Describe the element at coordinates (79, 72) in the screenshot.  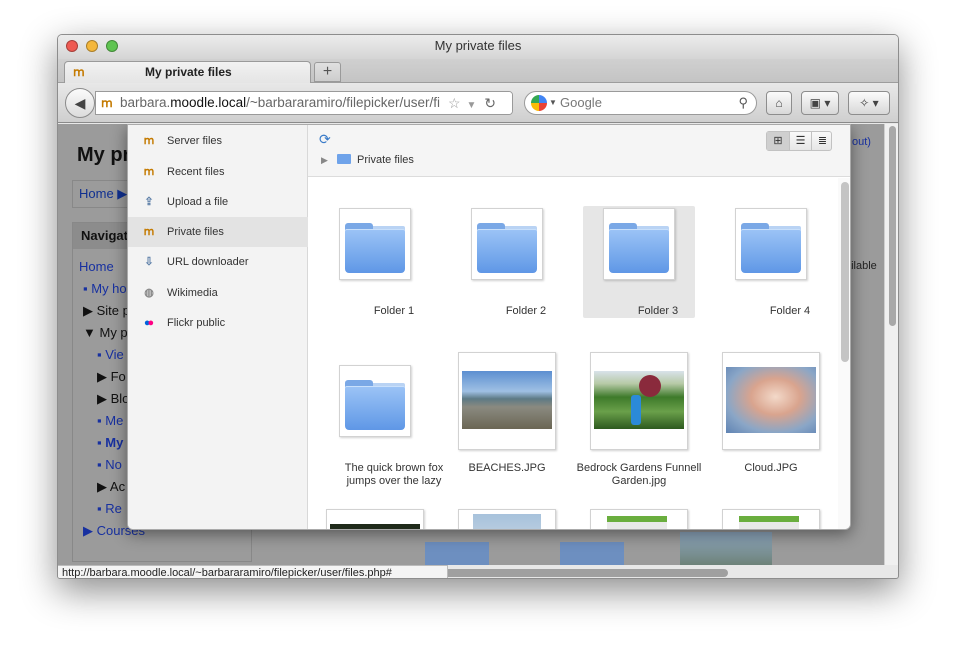
I see `moodle-favicon-icon: ⅿ` at that location.